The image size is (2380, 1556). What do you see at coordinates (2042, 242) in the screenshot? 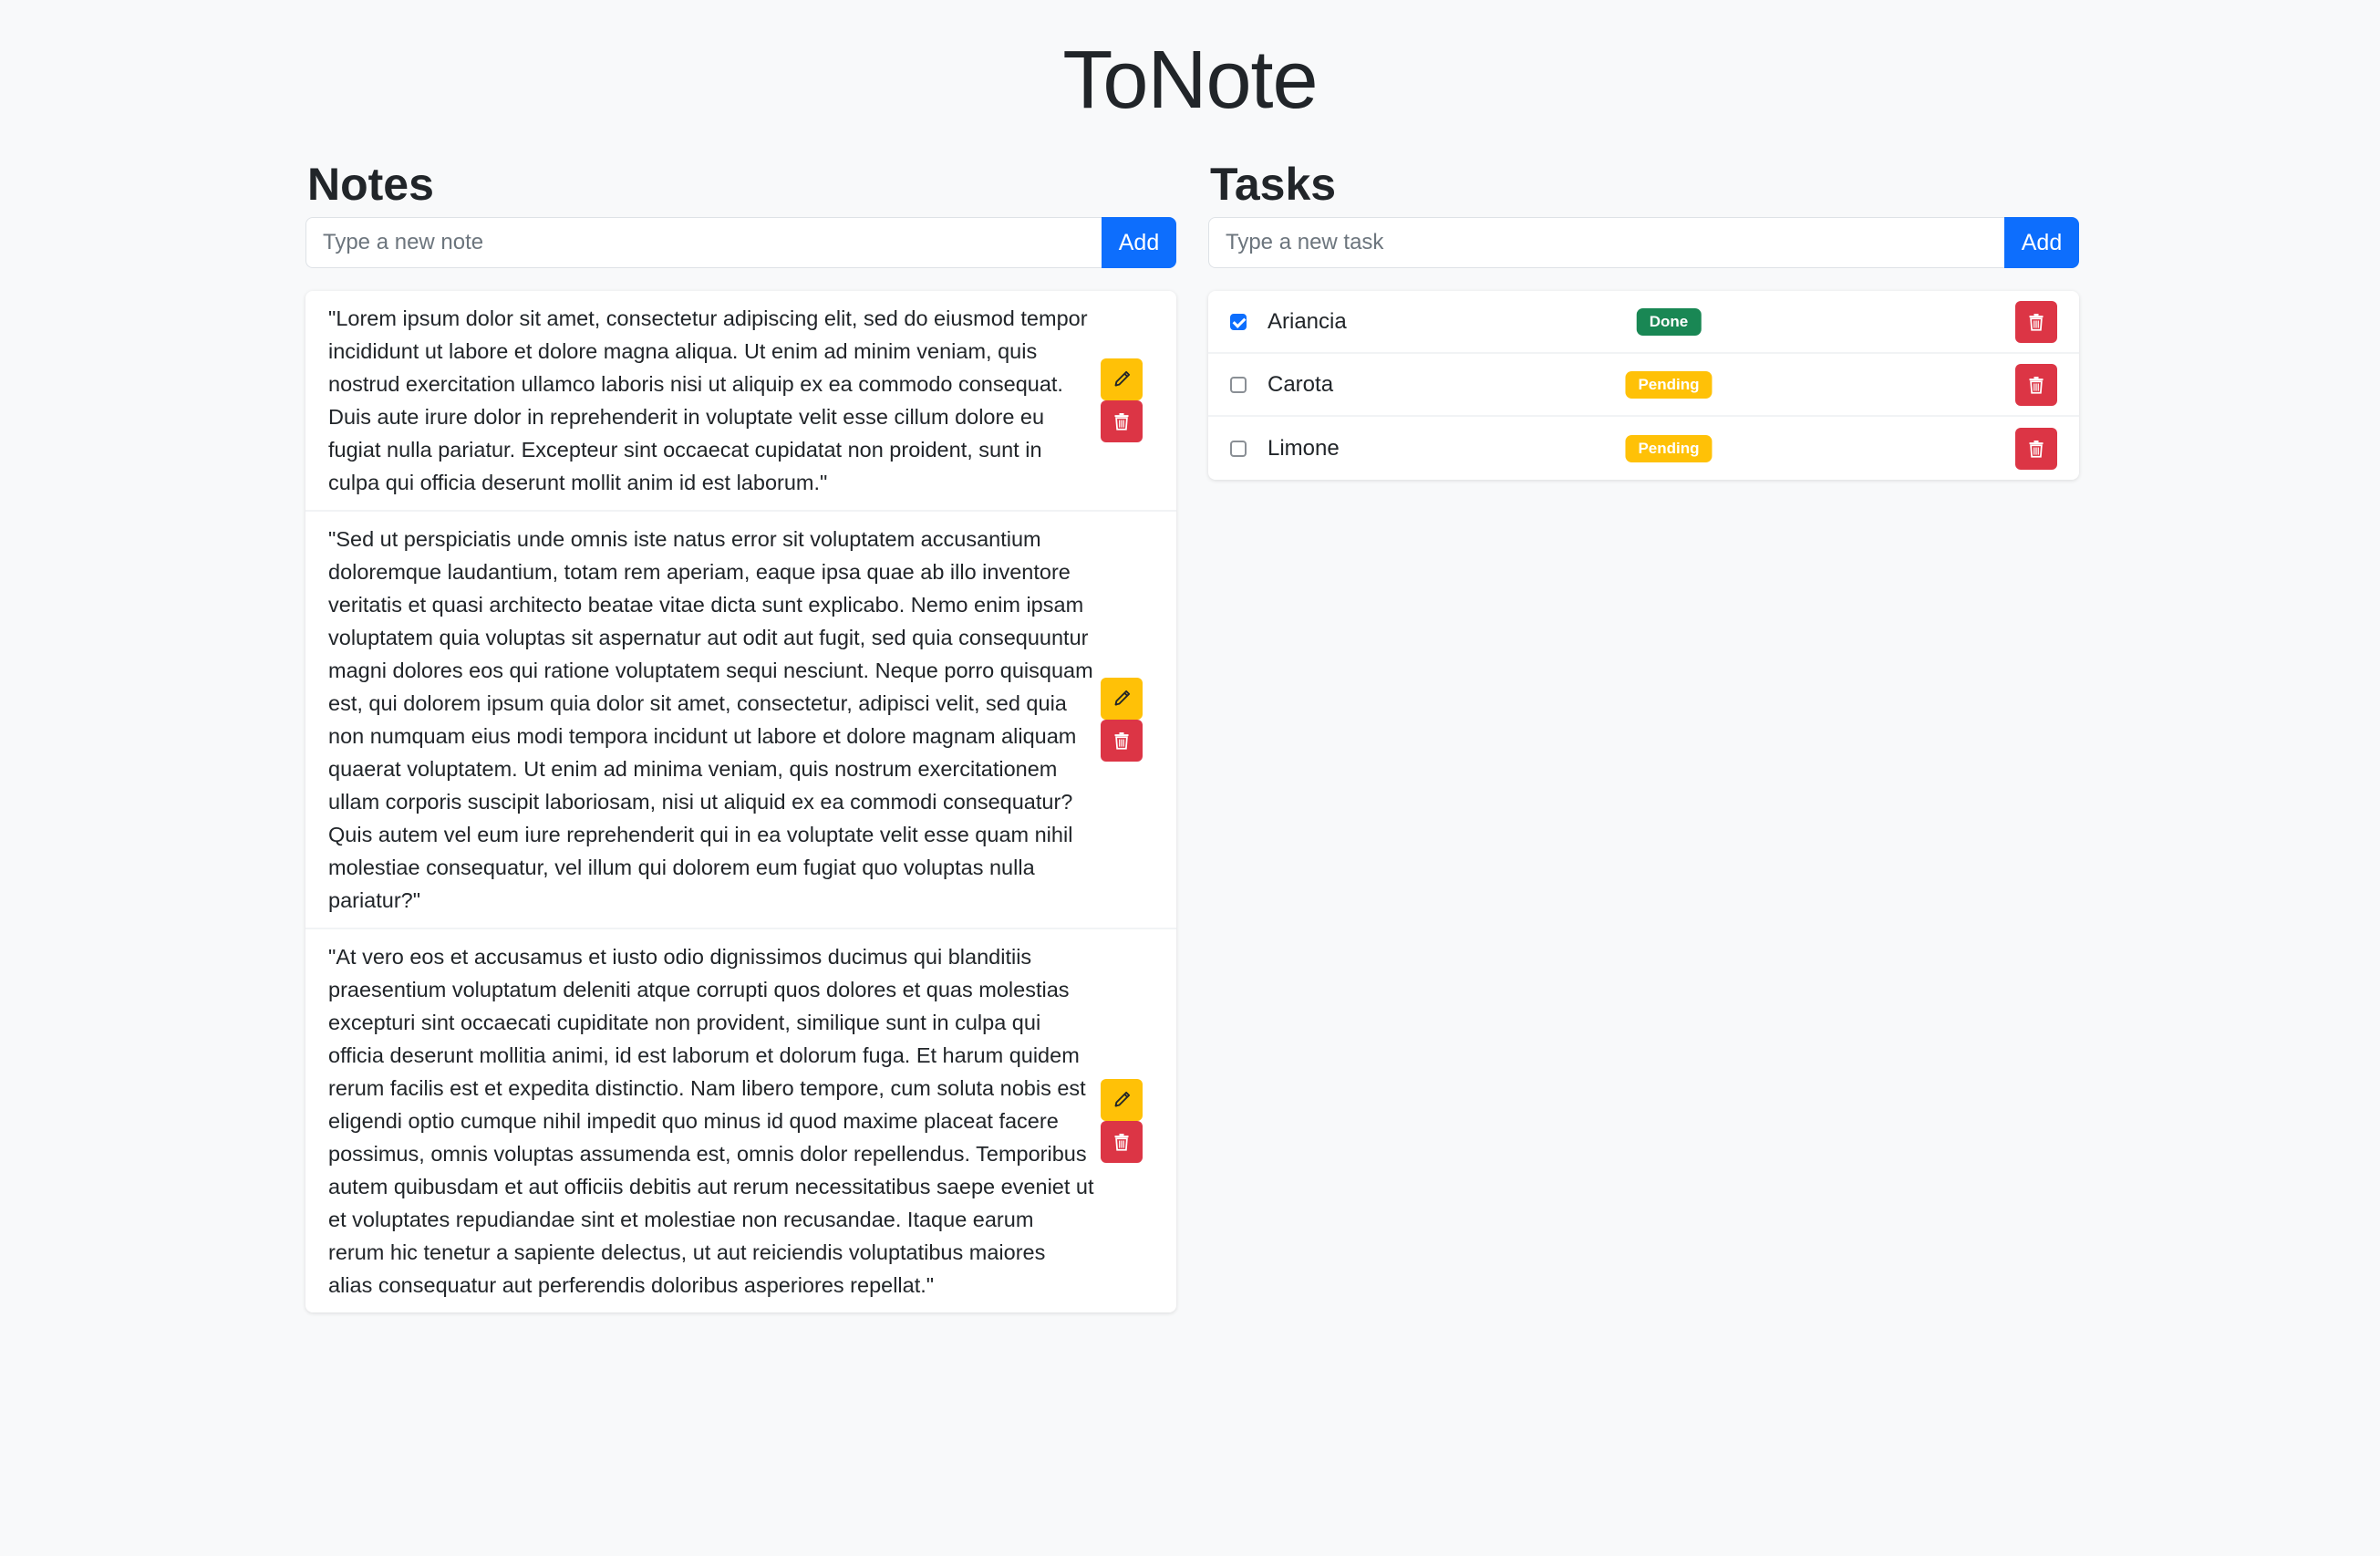
I see `add-task-button: Add` at bounding box center [2042, 242].